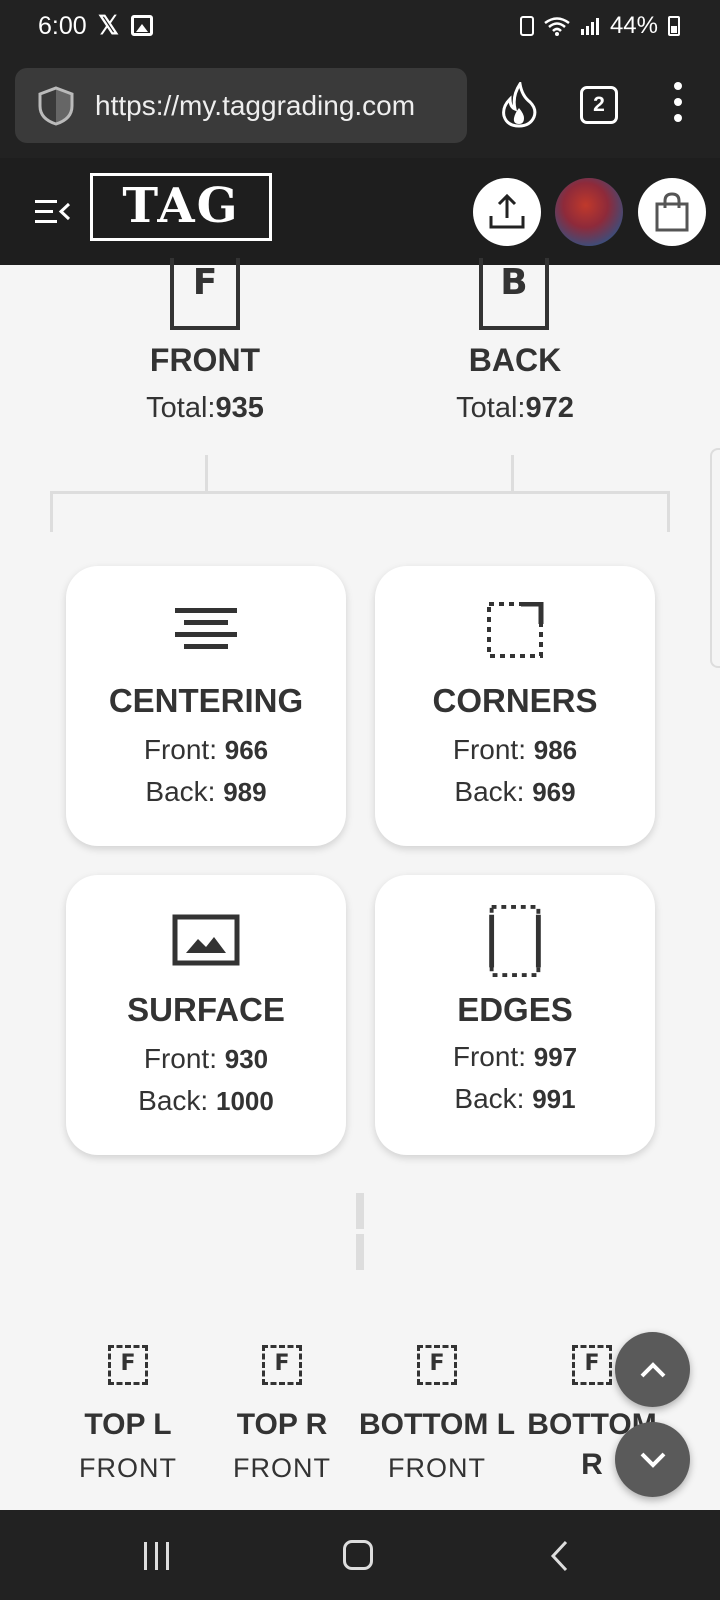 The image size is (720, 1600). Describe the element at coordinates (515, 360) in the screenshot. I see `back-title: BACK` at that location.